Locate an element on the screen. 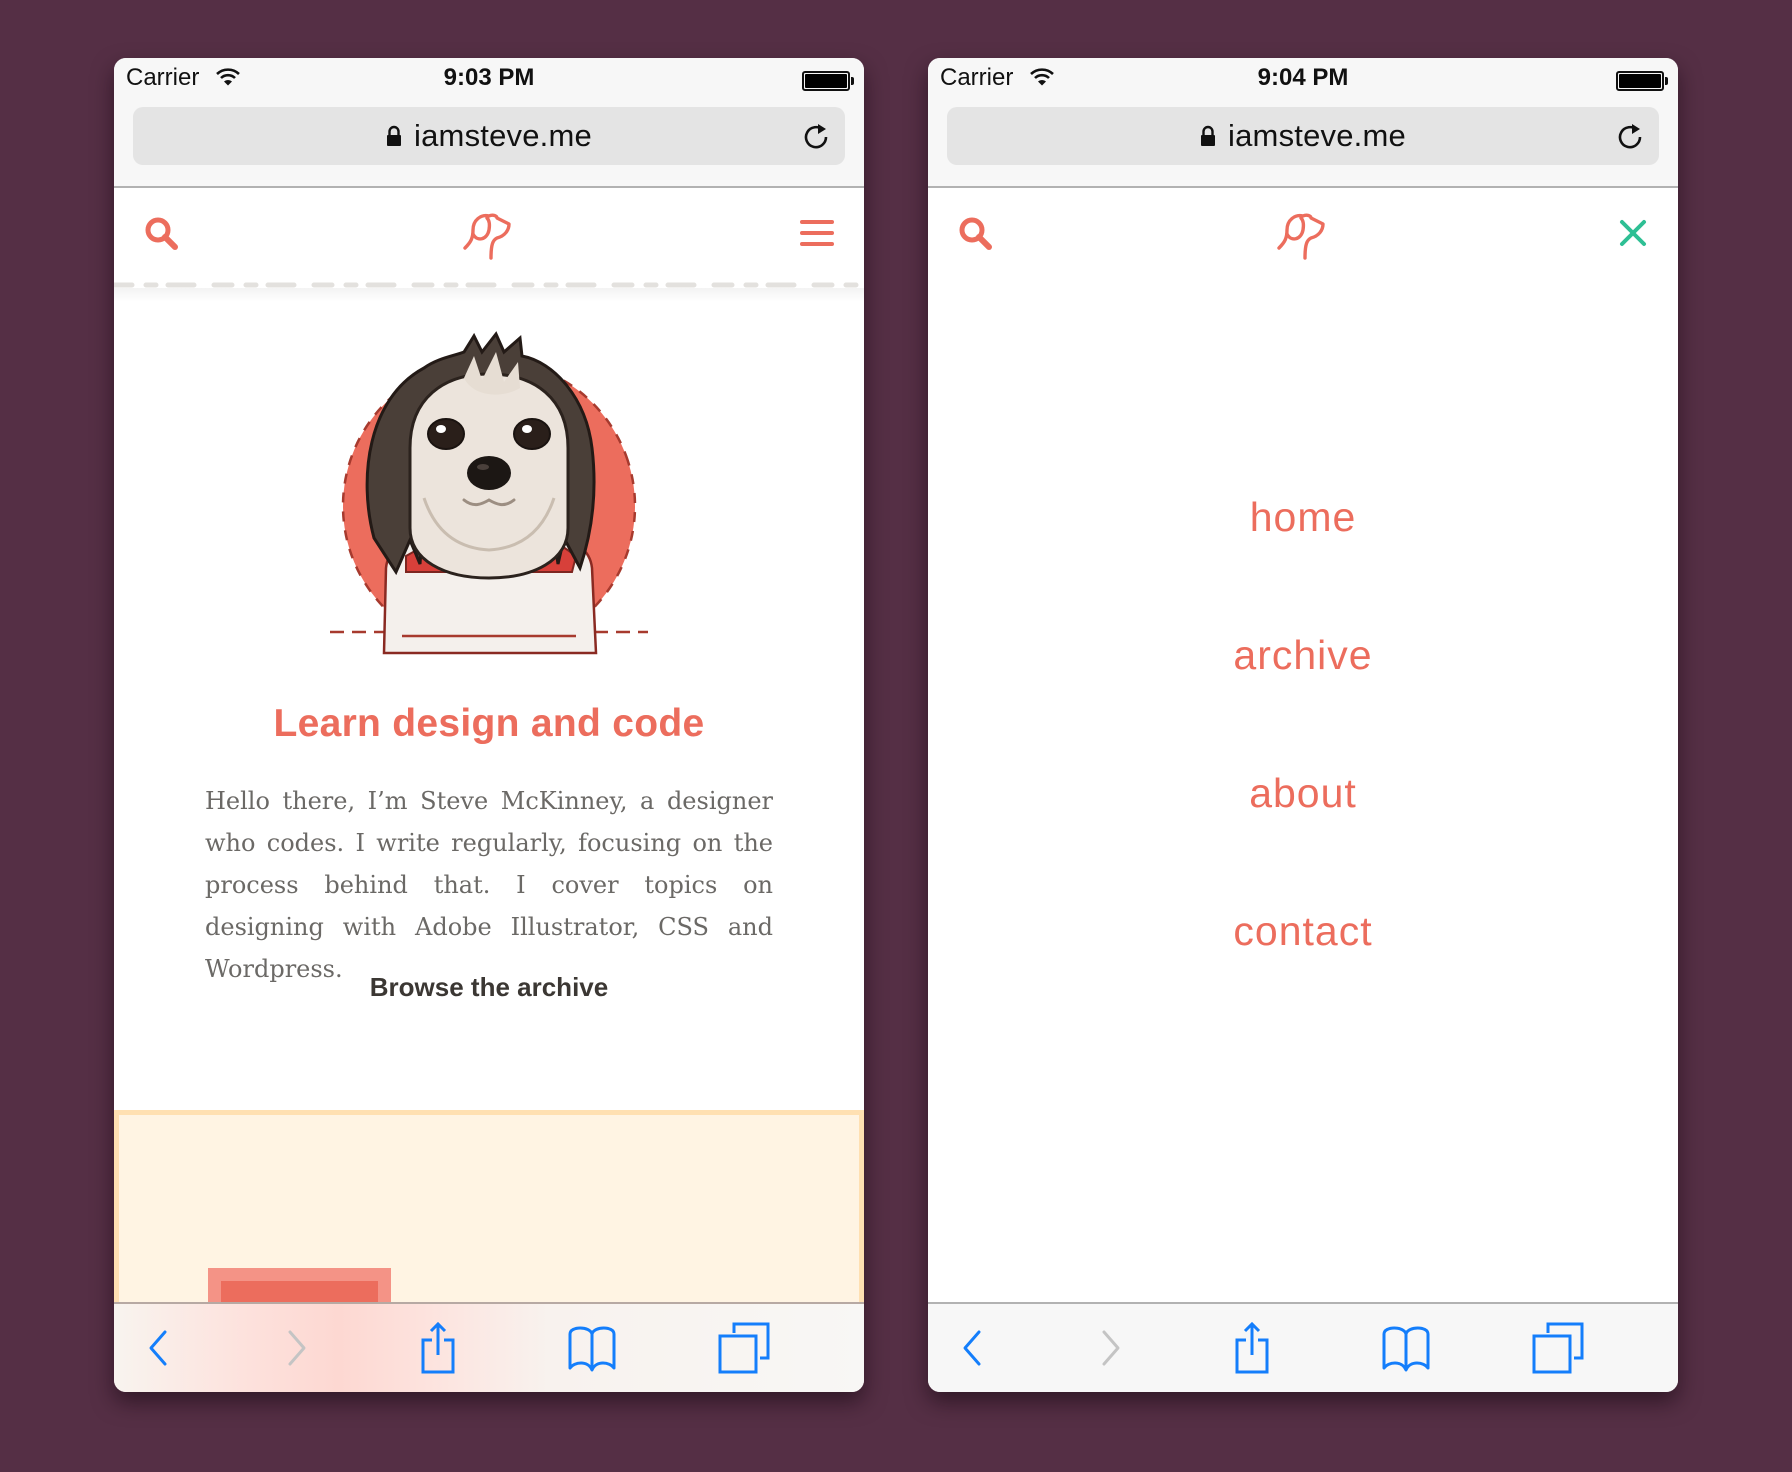 This screenshot has width=1792, height=1472. safari-top-bar: Carrier 9:03 PM iamsteve.me is located at coordinates (489, 123).